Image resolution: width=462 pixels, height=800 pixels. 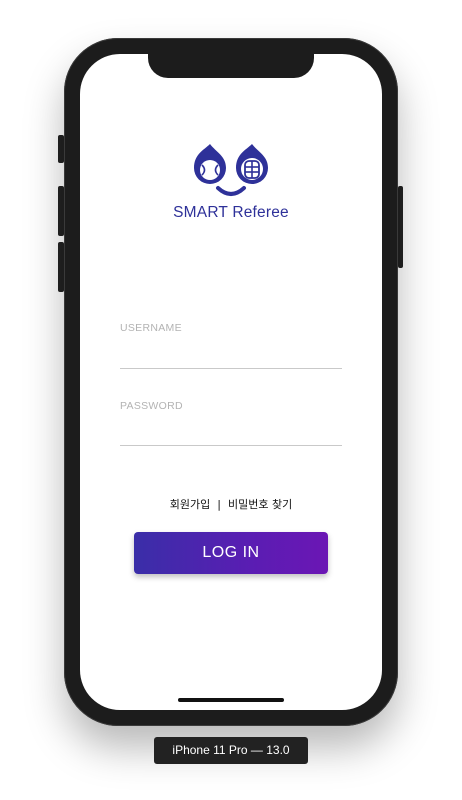 I want to click on login-button: LOG IN, so click(x=231, y=553).